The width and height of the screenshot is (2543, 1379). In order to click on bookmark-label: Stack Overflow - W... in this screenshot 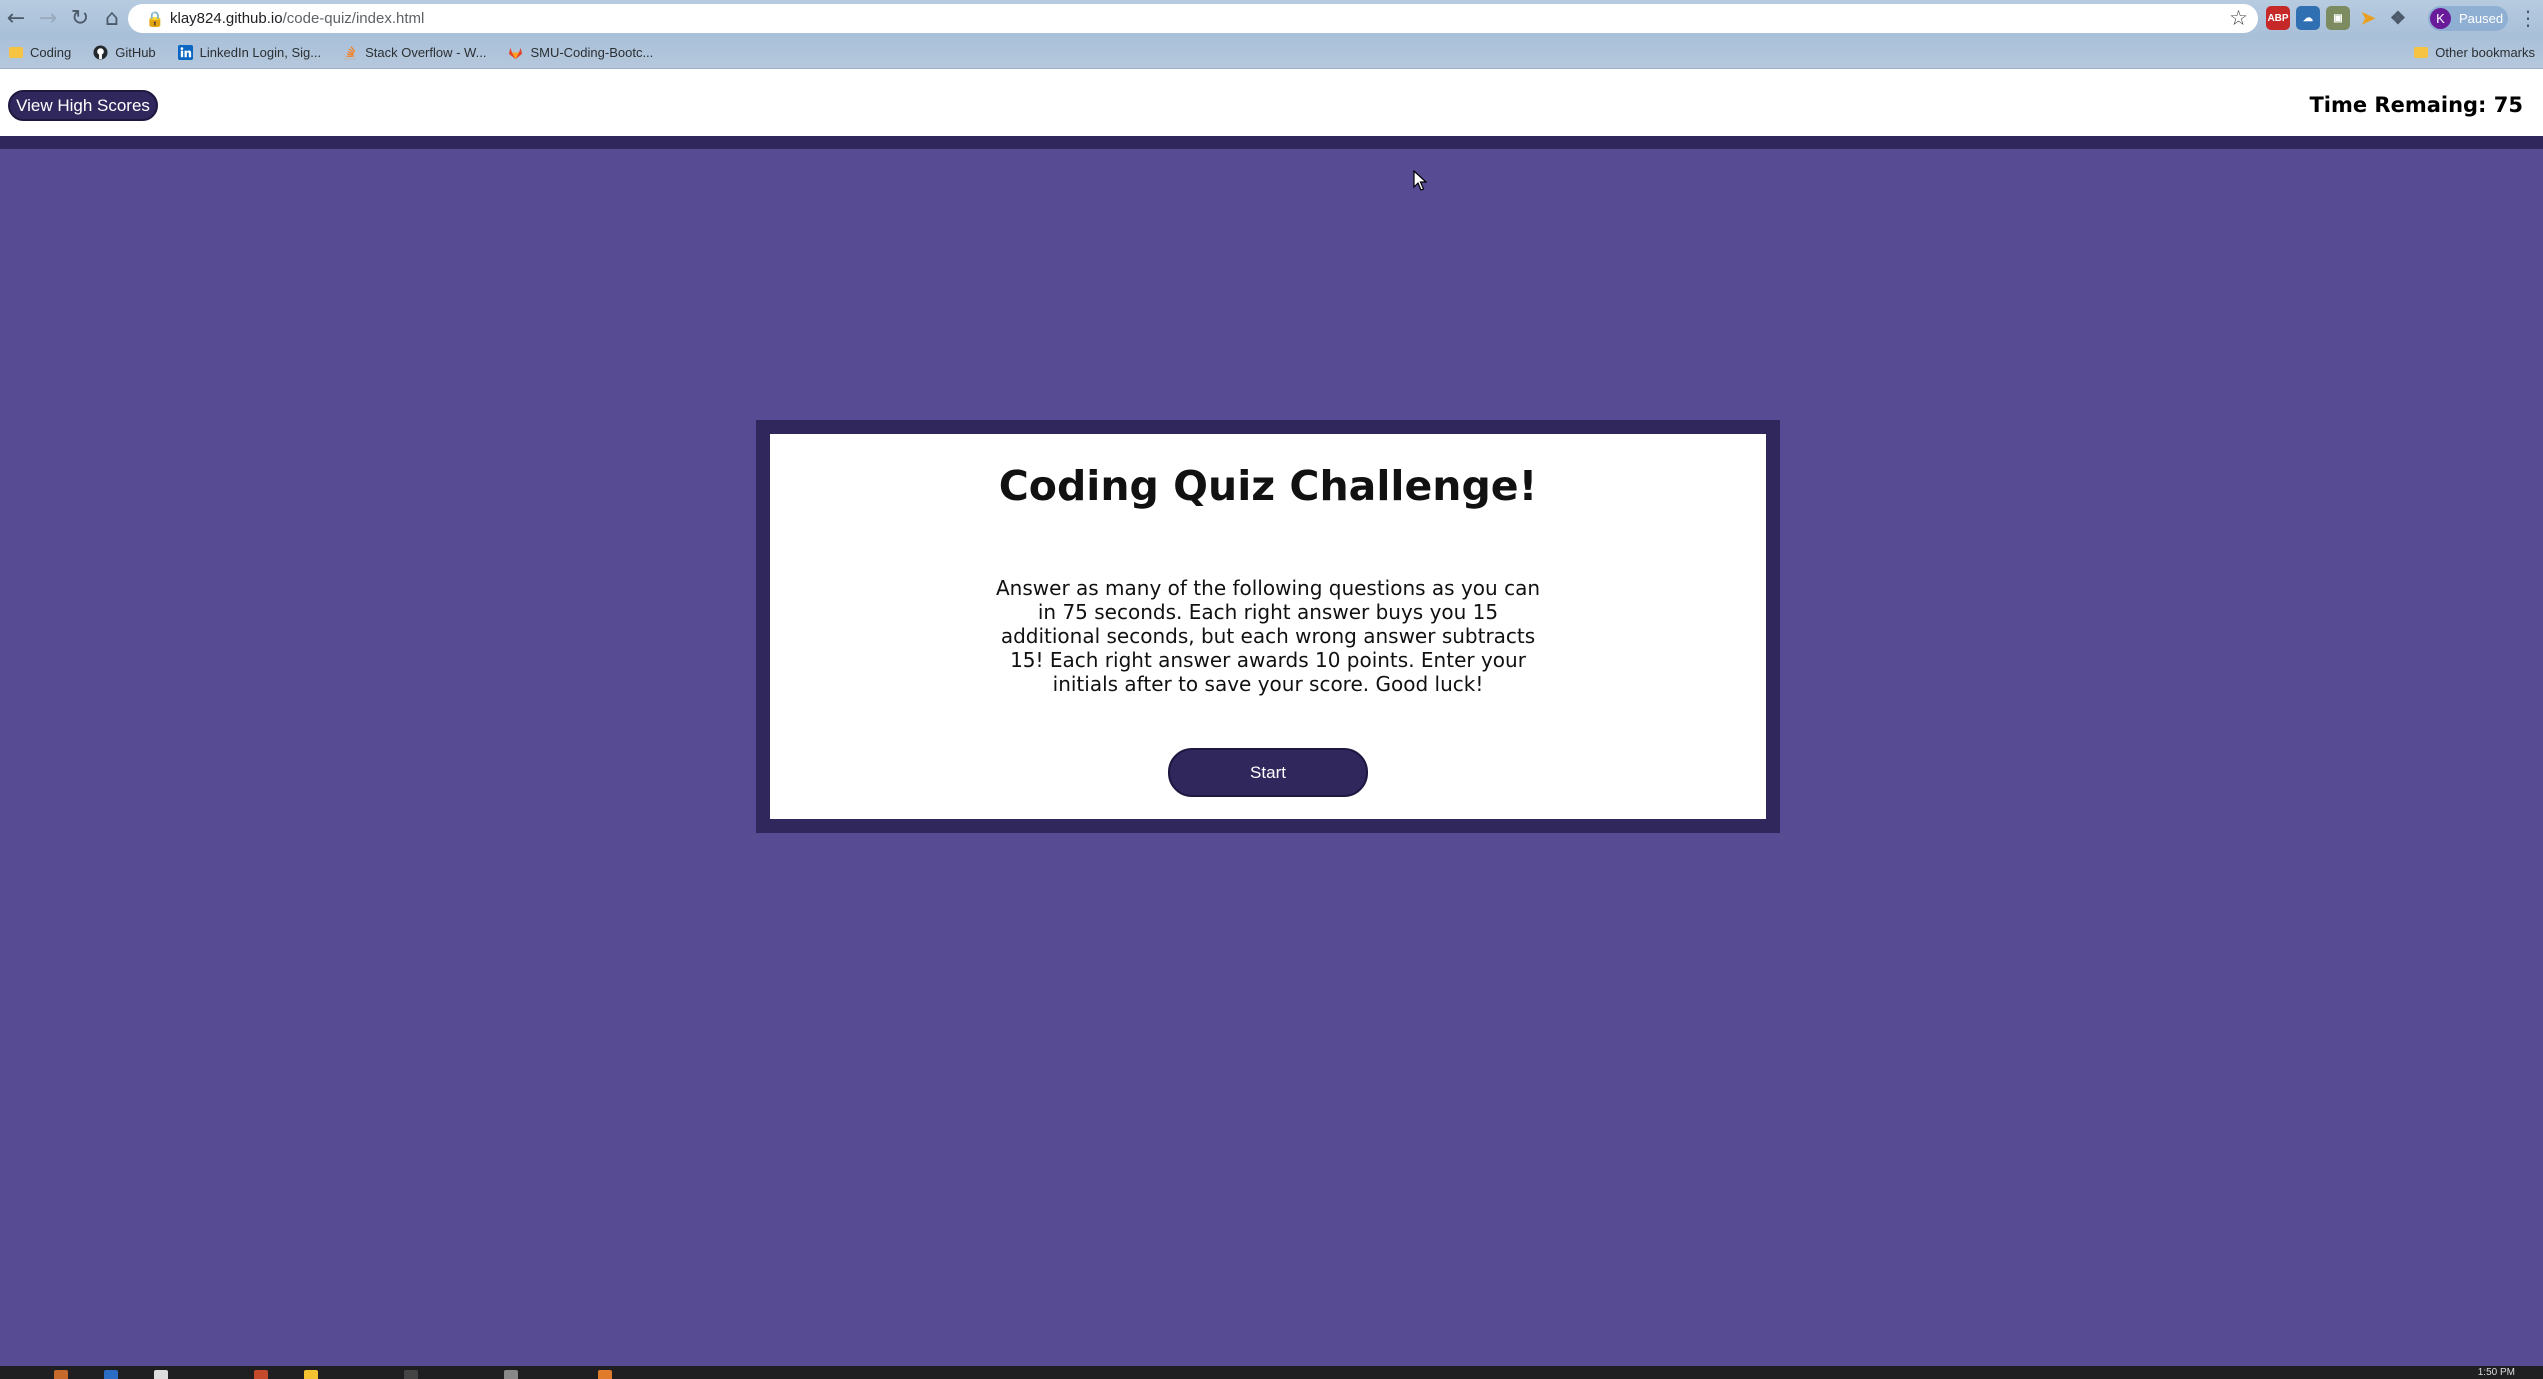, I will do `click(426, 52)`.